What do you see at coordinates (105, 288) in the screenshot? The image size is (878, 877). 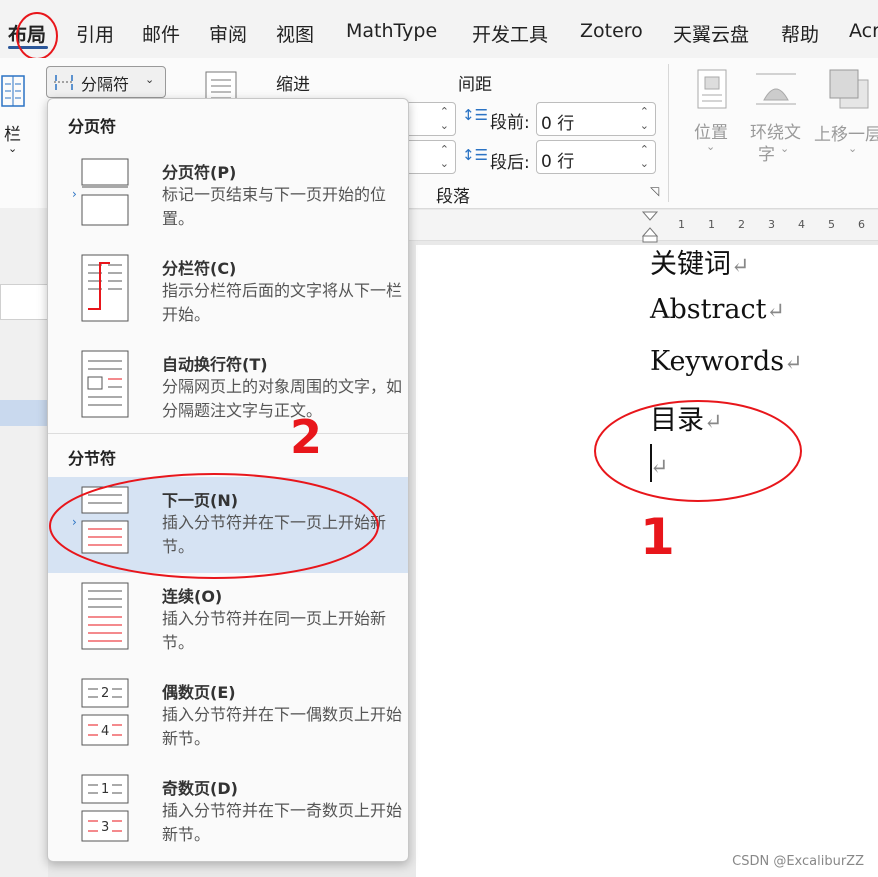 I see `column-break-icon` at bounding box center [105, 288].